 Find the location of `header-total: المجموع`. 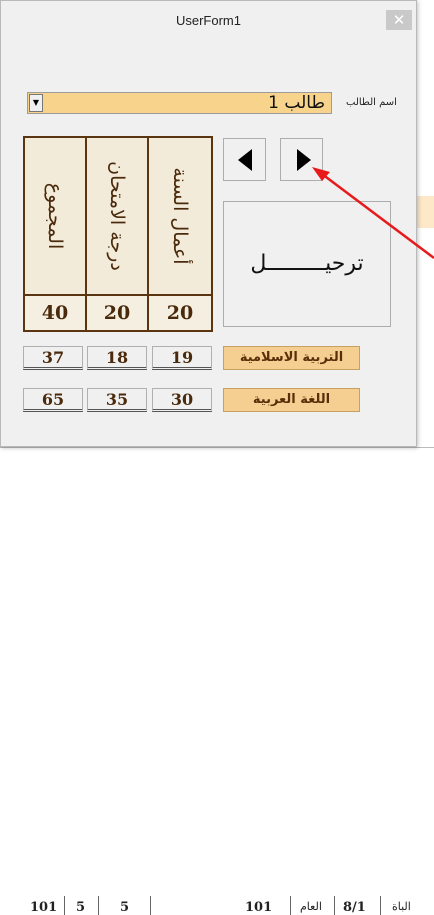

header-total: المجموع is located at coordinates (56, 216).